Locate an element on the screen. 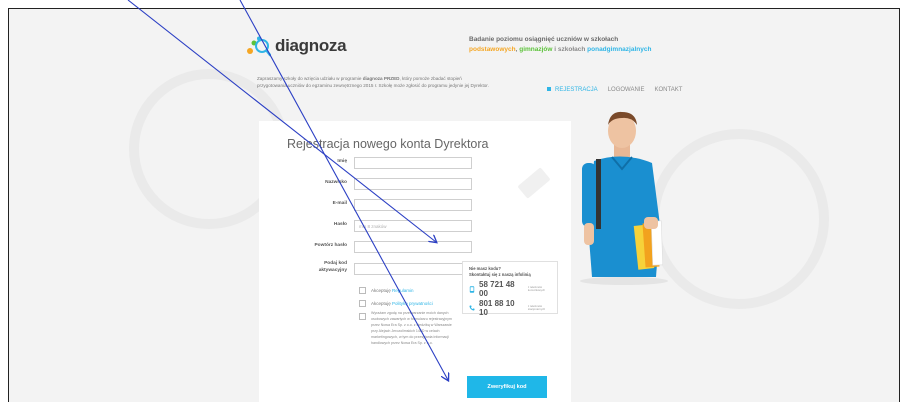 The height and width of the screenshot is (402, 907). form-row-first-name: Imię is located at coordinates (384, 164).